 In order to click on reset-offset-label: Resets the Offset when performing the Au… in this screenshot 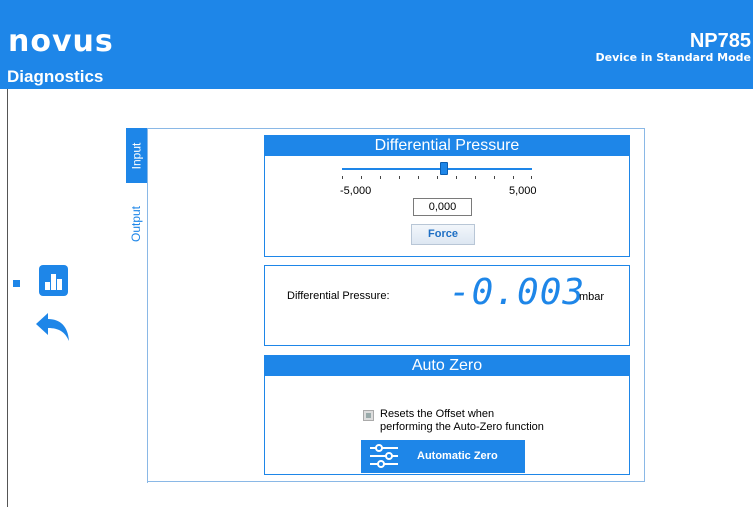, I will do `click(462, 421)`.